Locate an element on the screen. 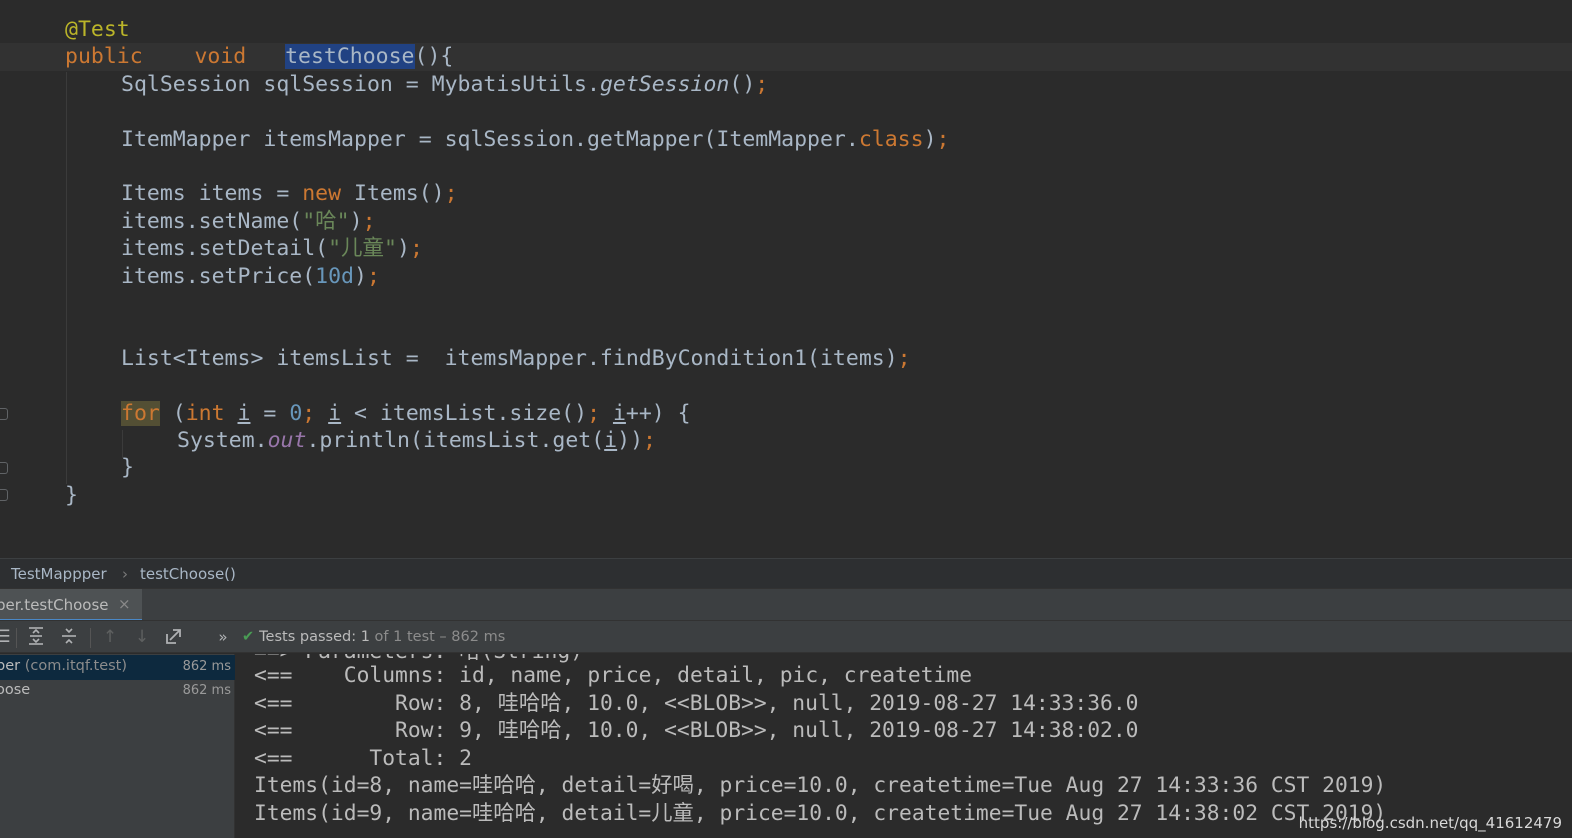 This screenshot has width=1572, height=838. code-line-text: items.setDetail("儿童"); is located at coordinates (272, 249).